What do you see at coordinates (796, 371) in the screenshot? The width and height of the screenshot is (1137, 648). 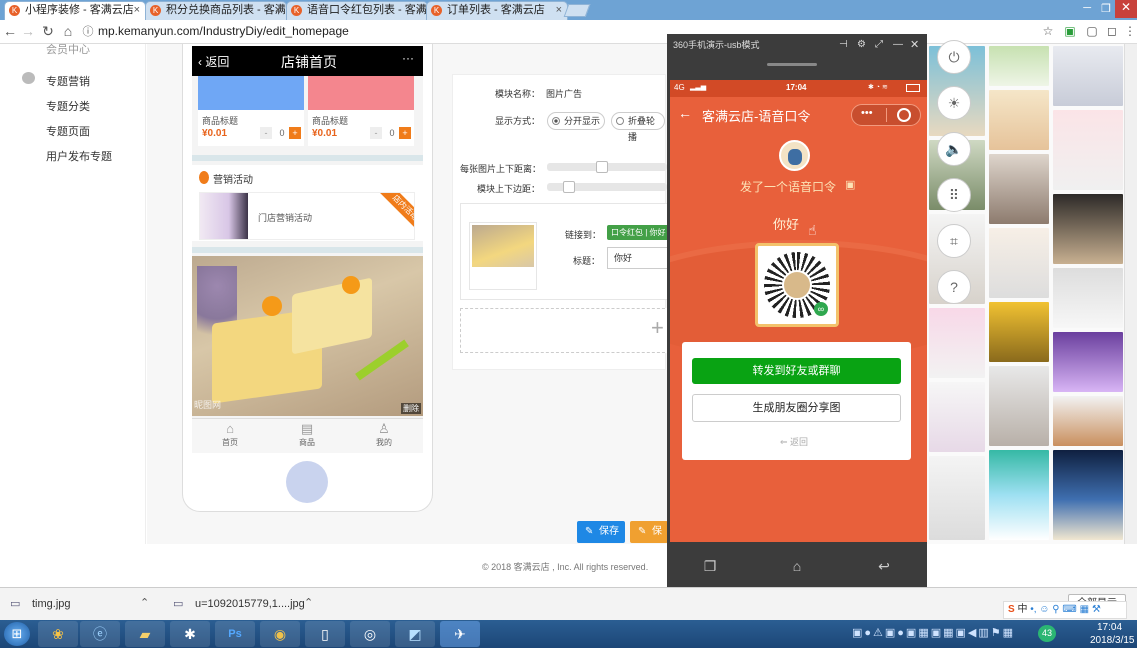 I see `forward-to-friends-button: 转发到好友或群聊` at bounding box center [796, 371].